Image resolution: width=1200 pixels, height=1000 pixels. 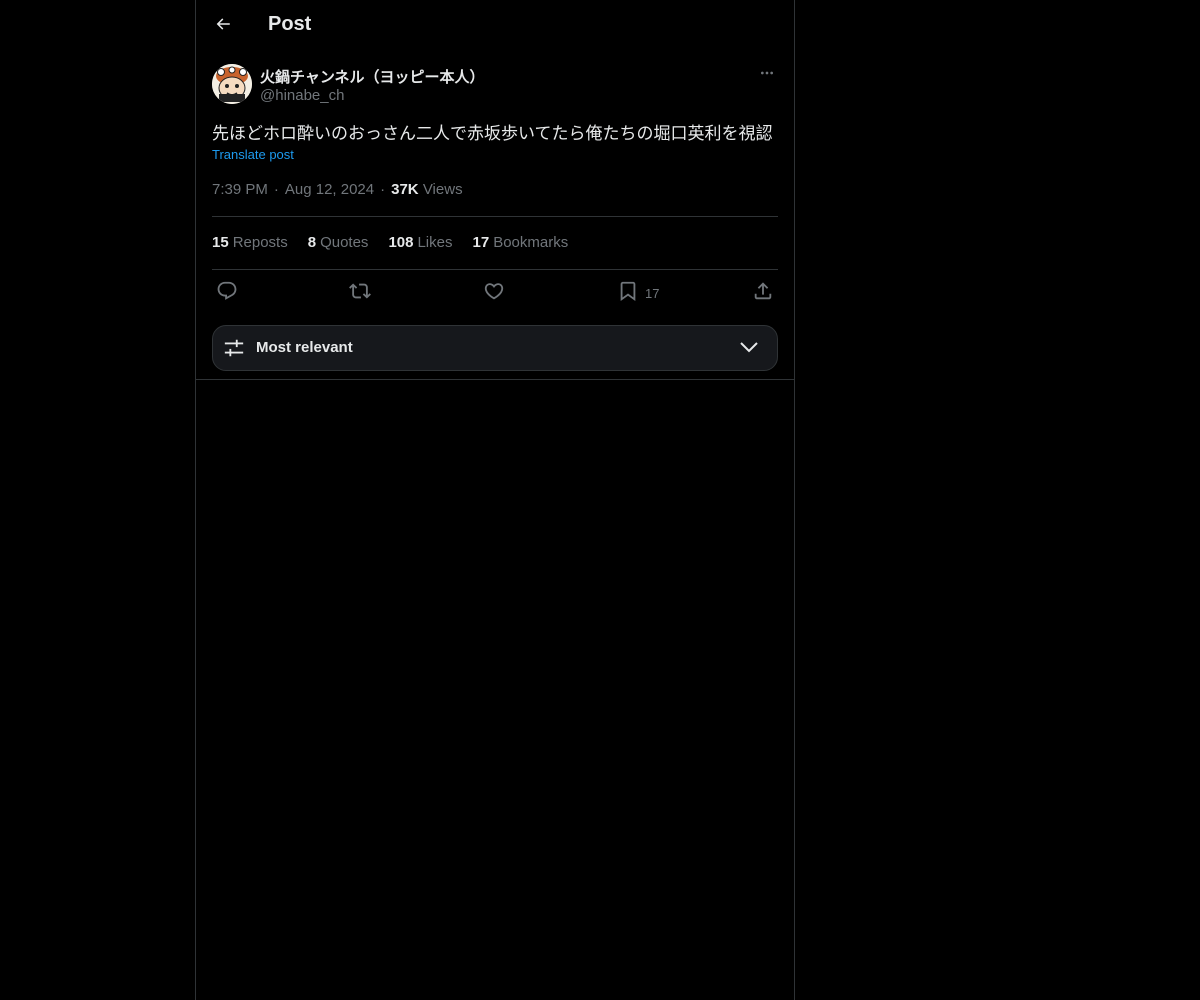 What do you see at coordinates (628, 293) in the screenshot?
I see `bookmark-icon` at bounding box center [628, 293].